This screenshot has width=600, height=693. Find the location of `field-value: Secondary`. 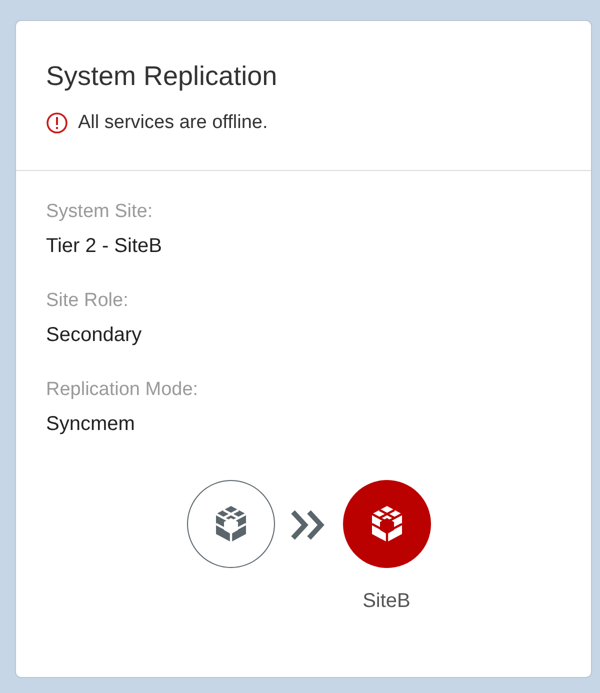

field-value: Secondary is located at coordinates (94, 335).